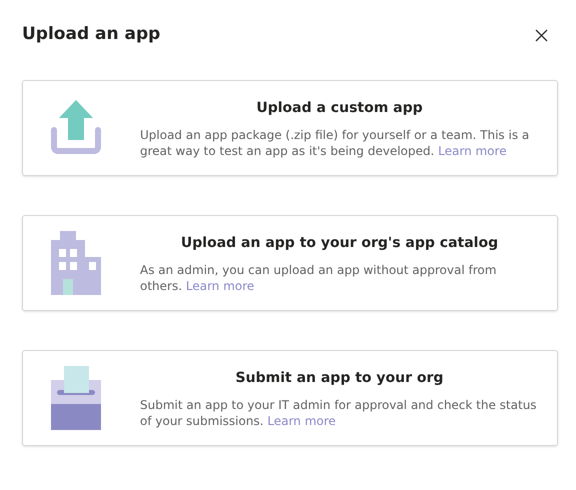 This screenshot has height=490, width=576. What do you see at coordinates (76, 128) in the screenshot?
I see `upload-icon` at bounding box center [76, 128].